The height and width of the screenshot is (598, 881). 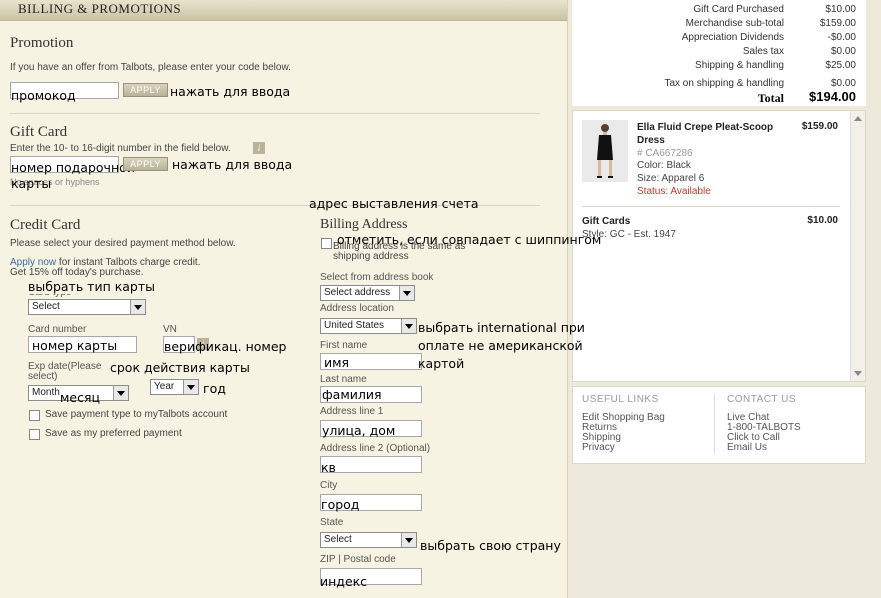 What do you see at coordinates (65, 371) in the screenshot?
I see `exp-date-label-text: Exp date(Please select)` at bounding box center [65, 371].